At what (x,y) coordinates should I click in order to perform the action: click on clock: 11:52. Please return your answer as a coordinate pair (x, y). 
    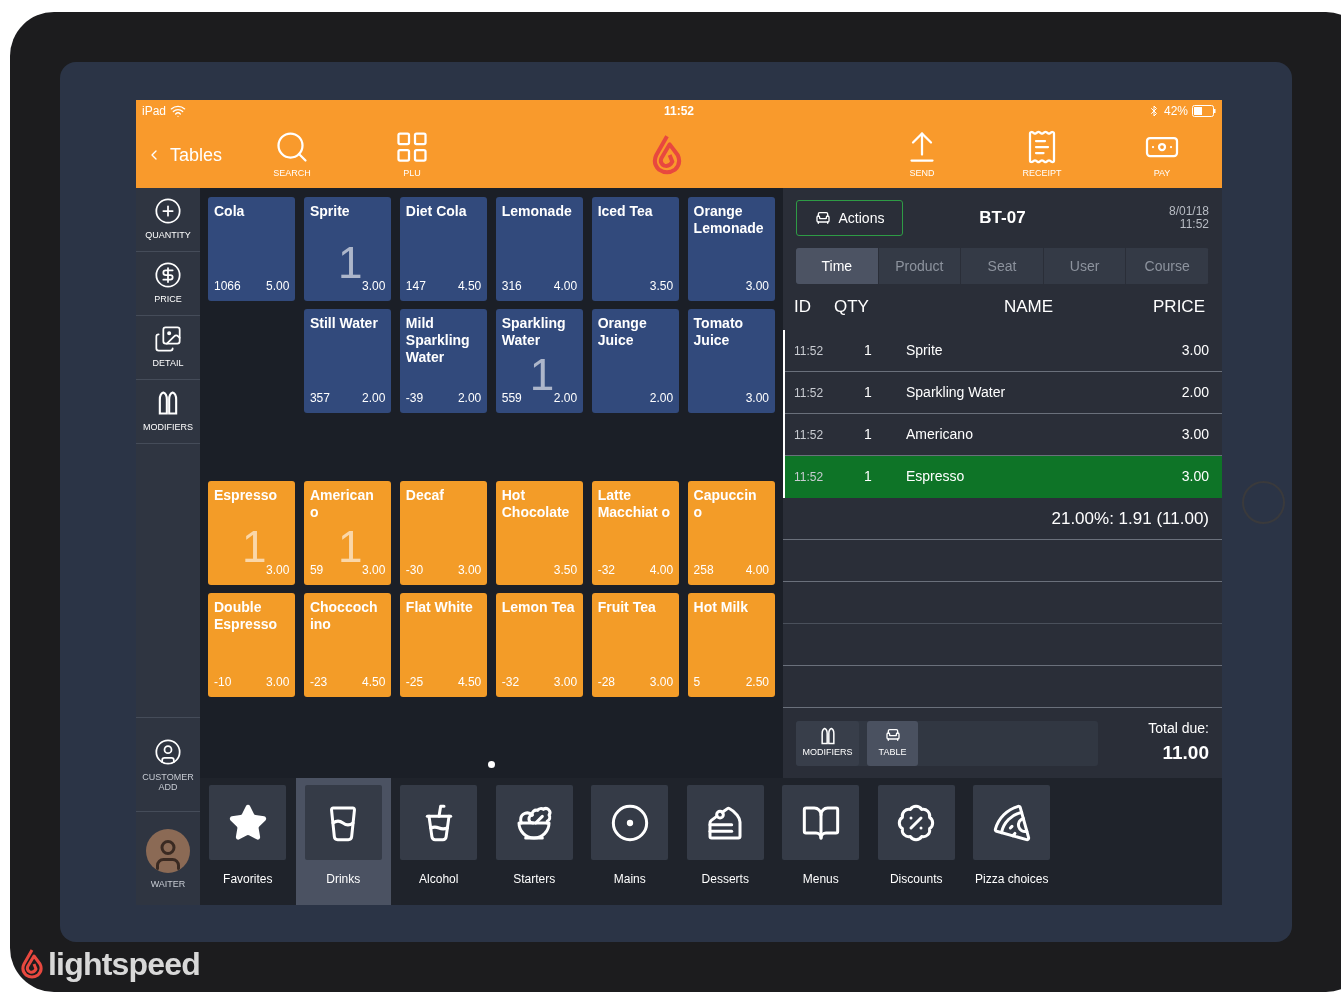
    Looking at the image, I should click on (679, 111).